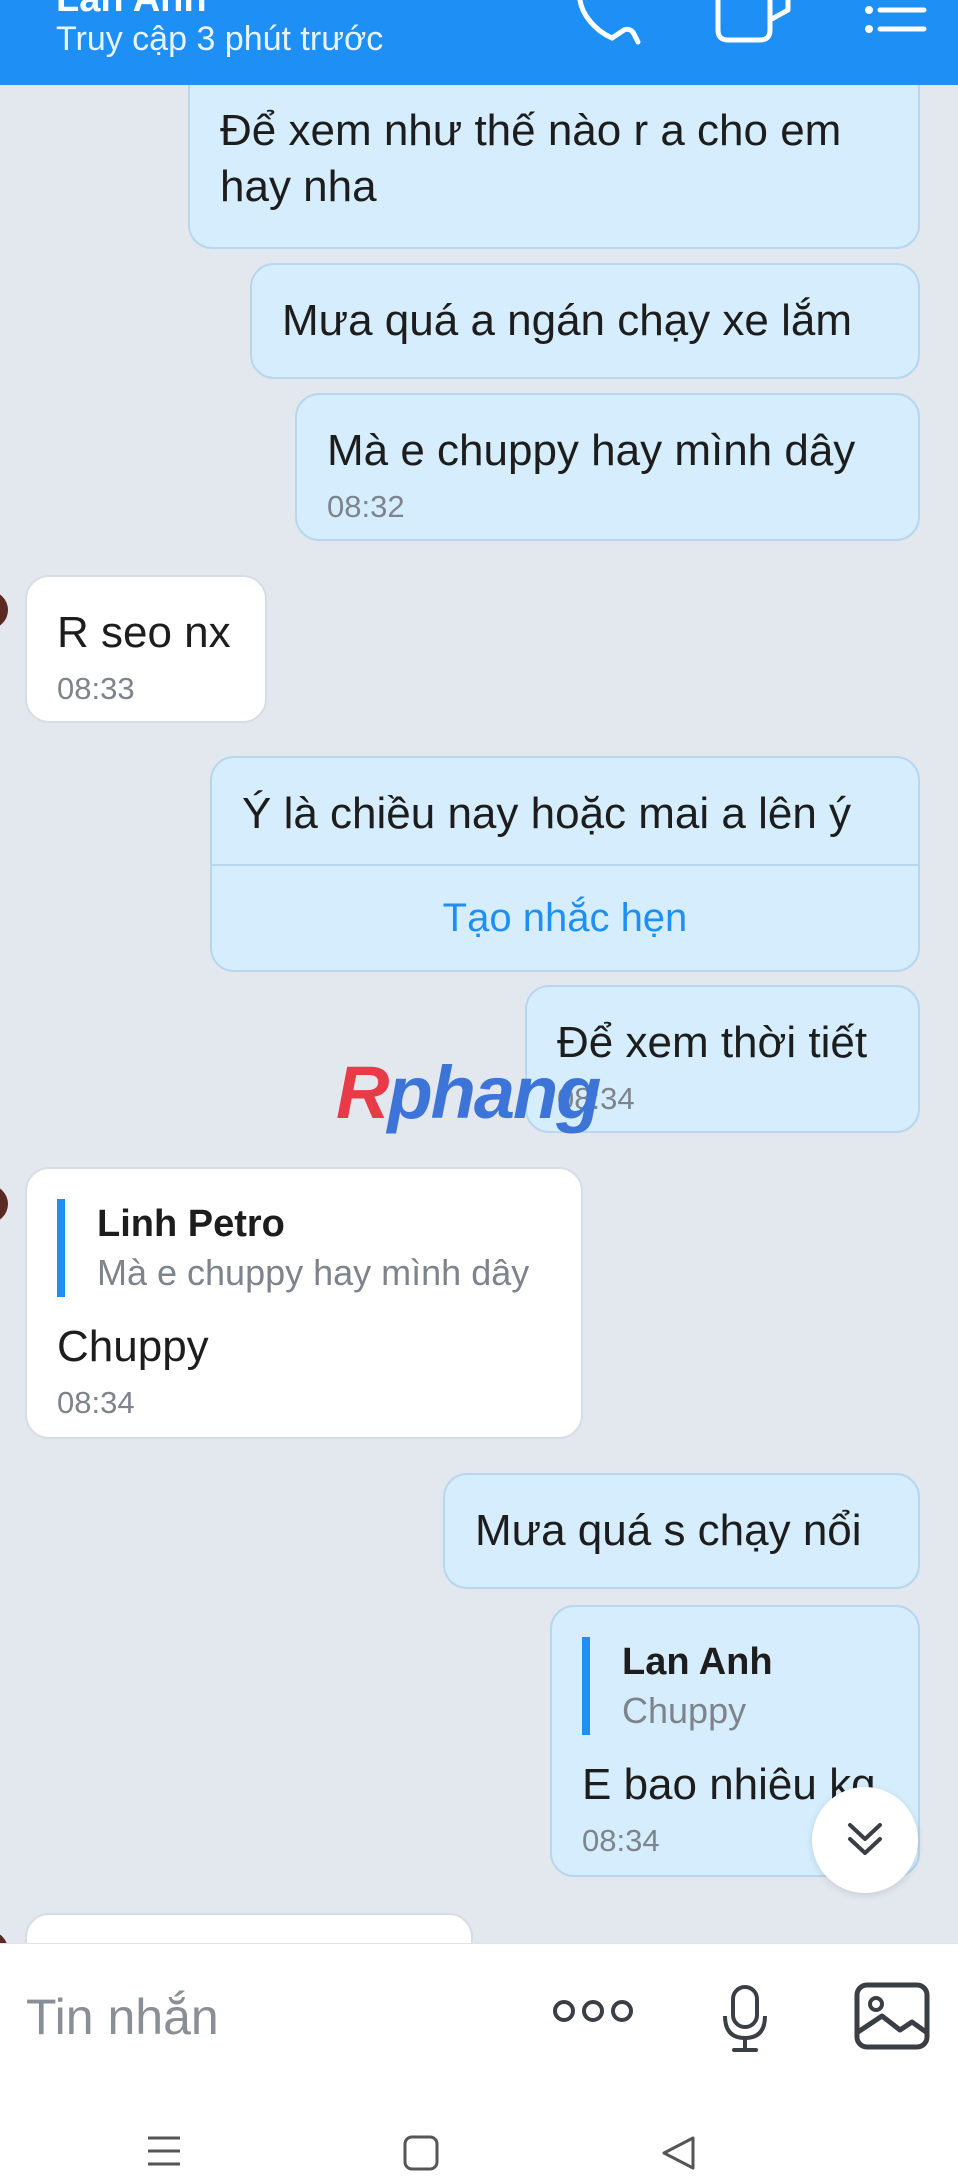  What do you see at coordinates (479, 2132) in the screenshot?
I see `system-navigation-bar` at bounding box center [479, 2132].